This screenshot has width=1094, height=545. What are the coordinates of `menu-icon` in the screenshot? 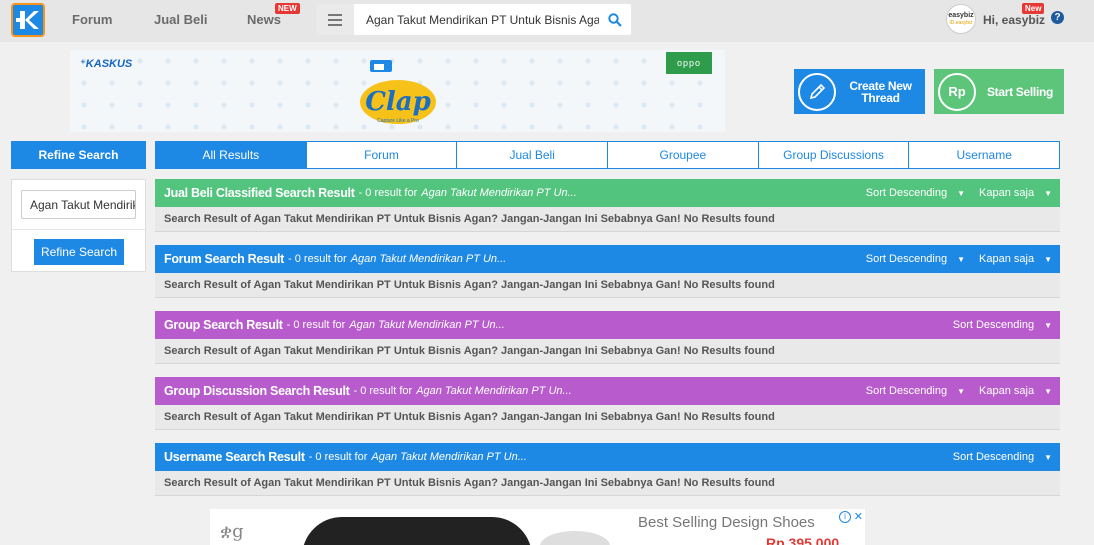 It's located at (335, 19).